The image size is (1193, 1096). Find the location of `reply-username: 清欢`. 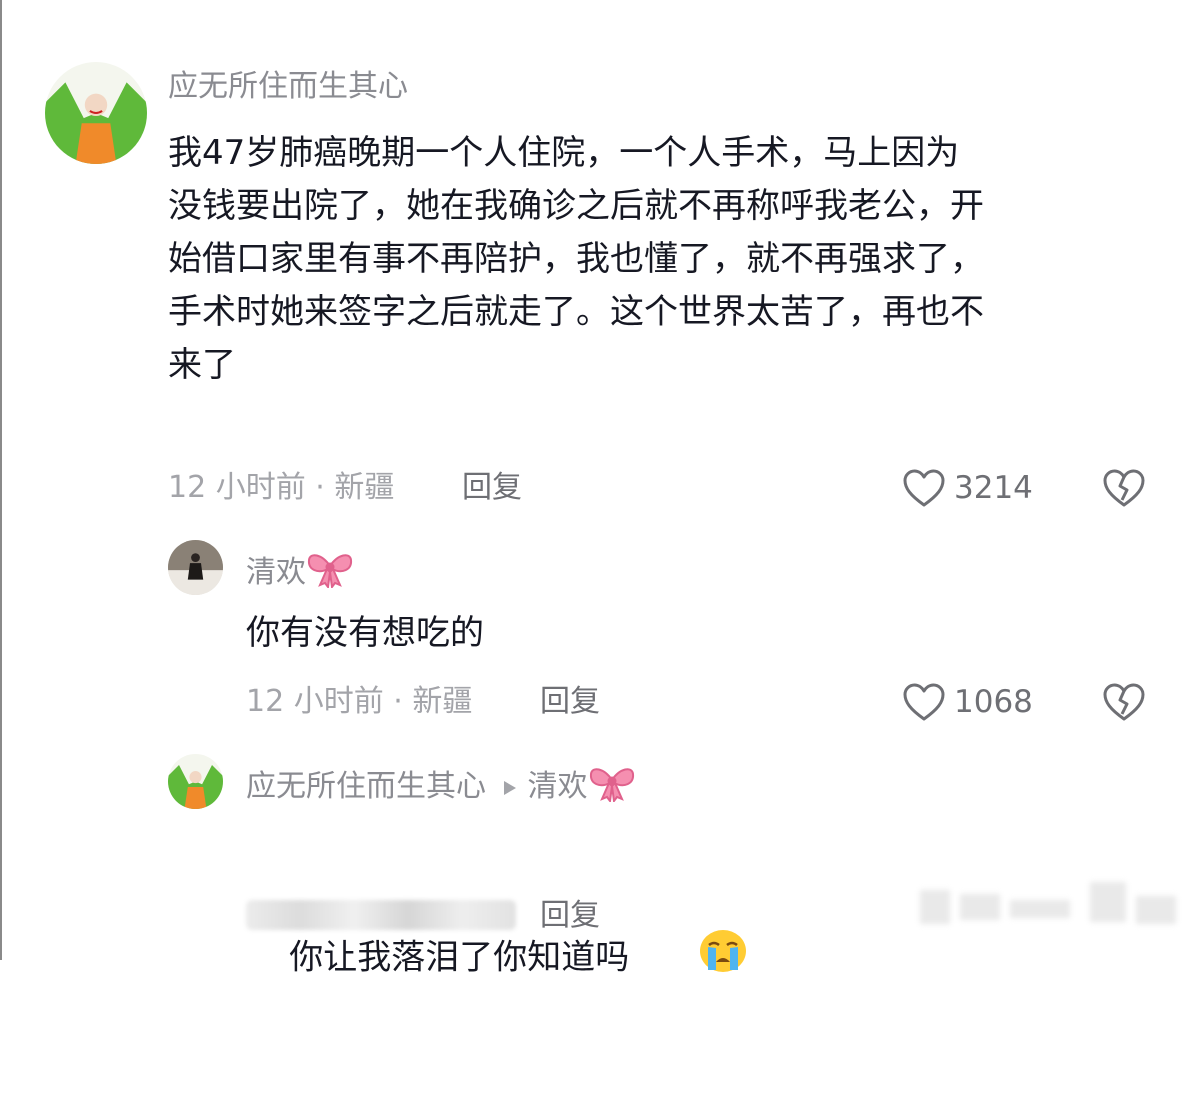

reply-username: 清欢 is located at coordinates (300, 573).